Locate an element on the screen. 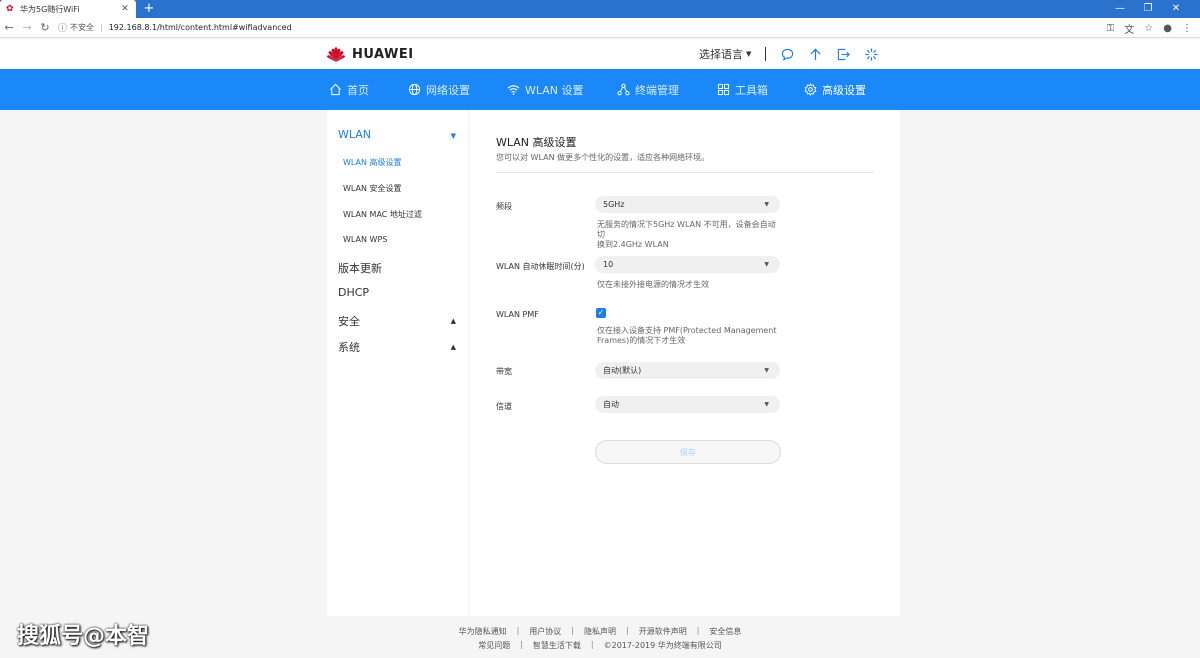 The height and width of the screenshot is (658, 1200). translate-icon: 文 is located at coordinates (1129, 28).